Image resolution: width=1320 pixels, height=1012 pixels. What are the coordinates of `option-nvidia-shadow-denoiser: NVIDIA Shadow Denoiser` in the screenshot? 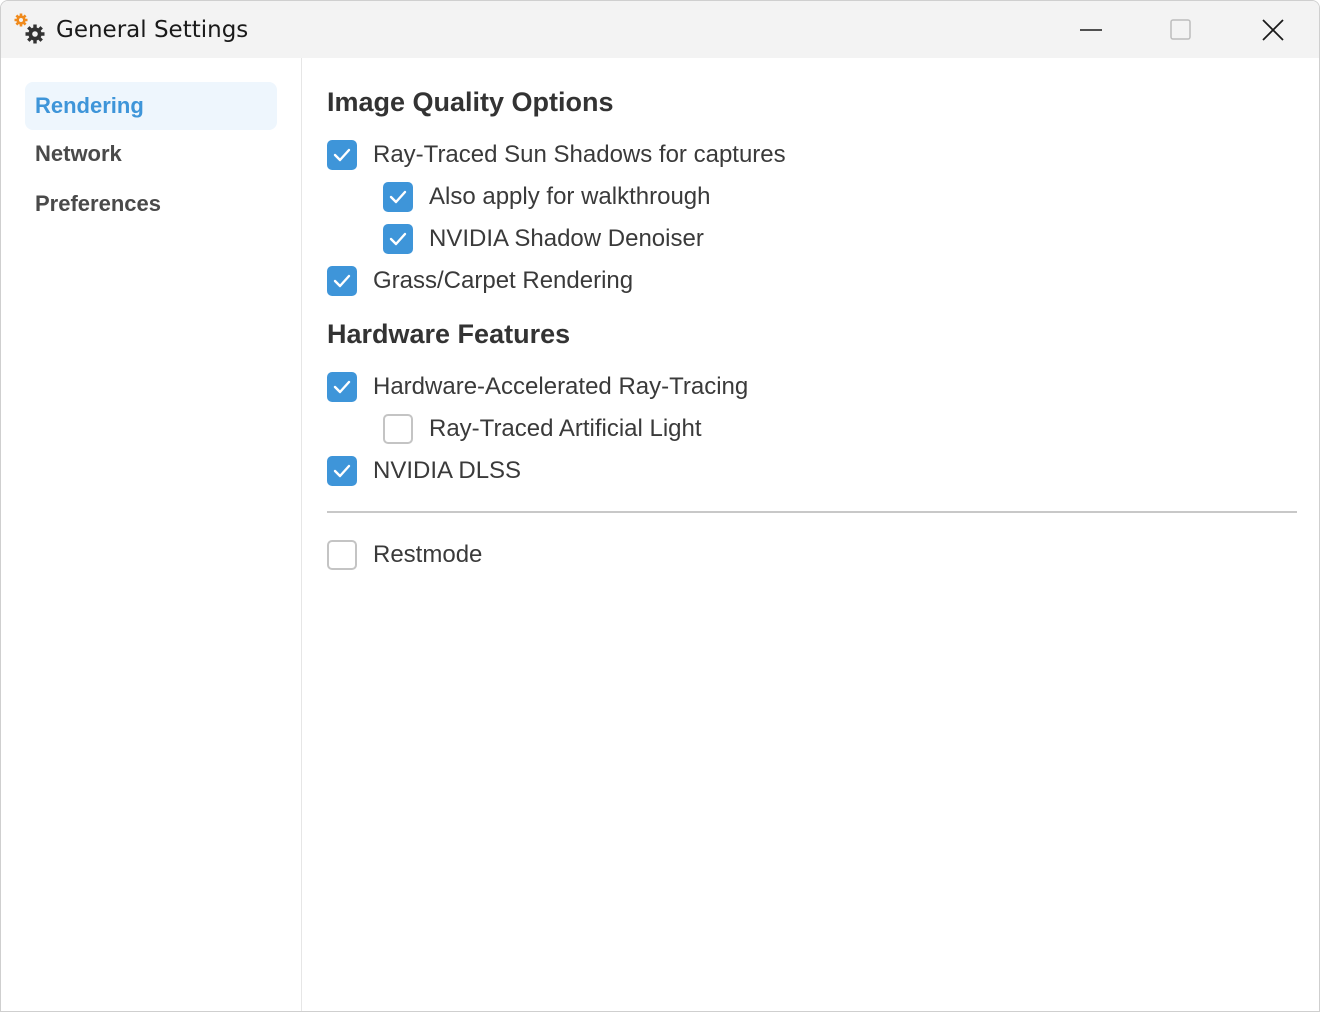 It's located at (583, 240).